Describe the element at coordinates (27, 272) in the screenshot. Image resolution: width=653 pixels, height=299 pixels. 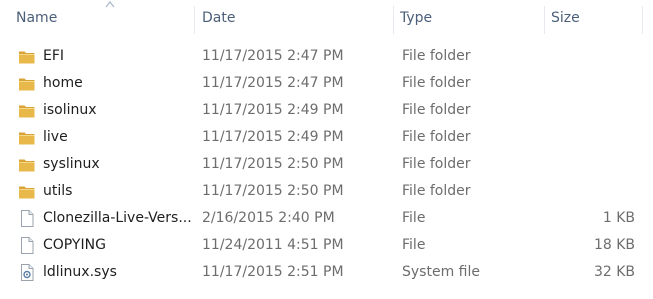
I see `system-file-icon` at that location.